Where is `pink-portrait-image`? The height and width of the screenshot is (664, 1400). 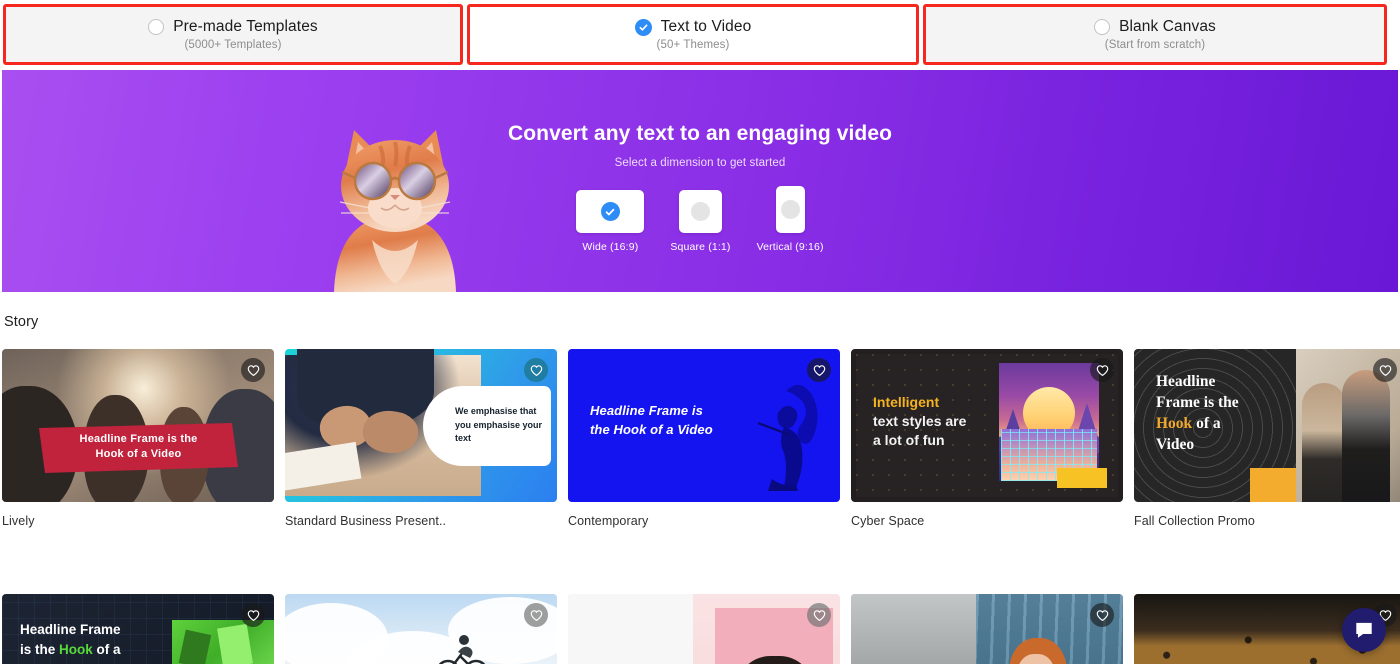
pink-portrait-image is located at coordinates (704, 629).